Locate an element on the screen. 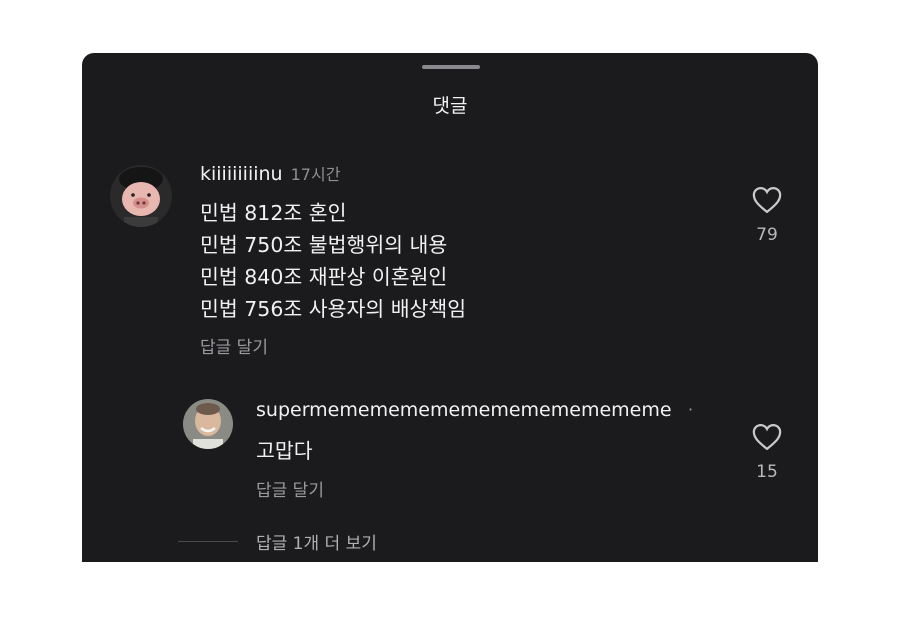  like-count: 79 is located at coordinates (767, 235).